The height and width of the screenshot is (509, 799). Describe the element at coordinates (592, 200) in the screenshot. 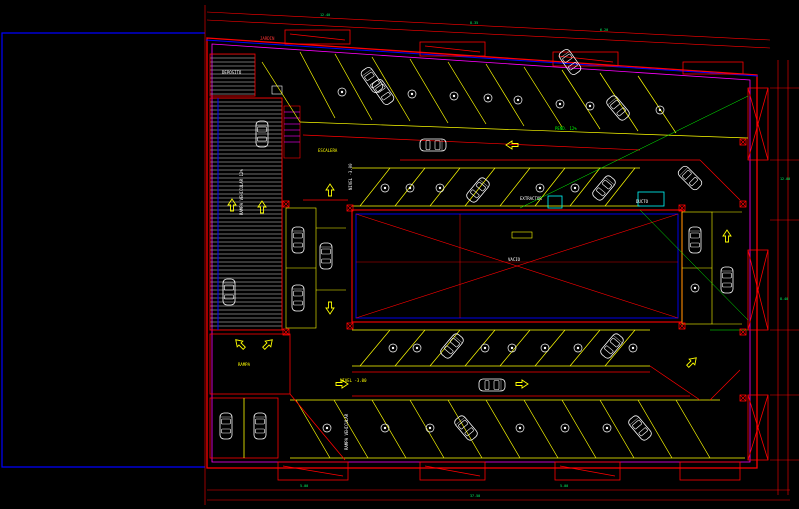

I see `extractor: EXTRACTOR DUCTO` at that location.